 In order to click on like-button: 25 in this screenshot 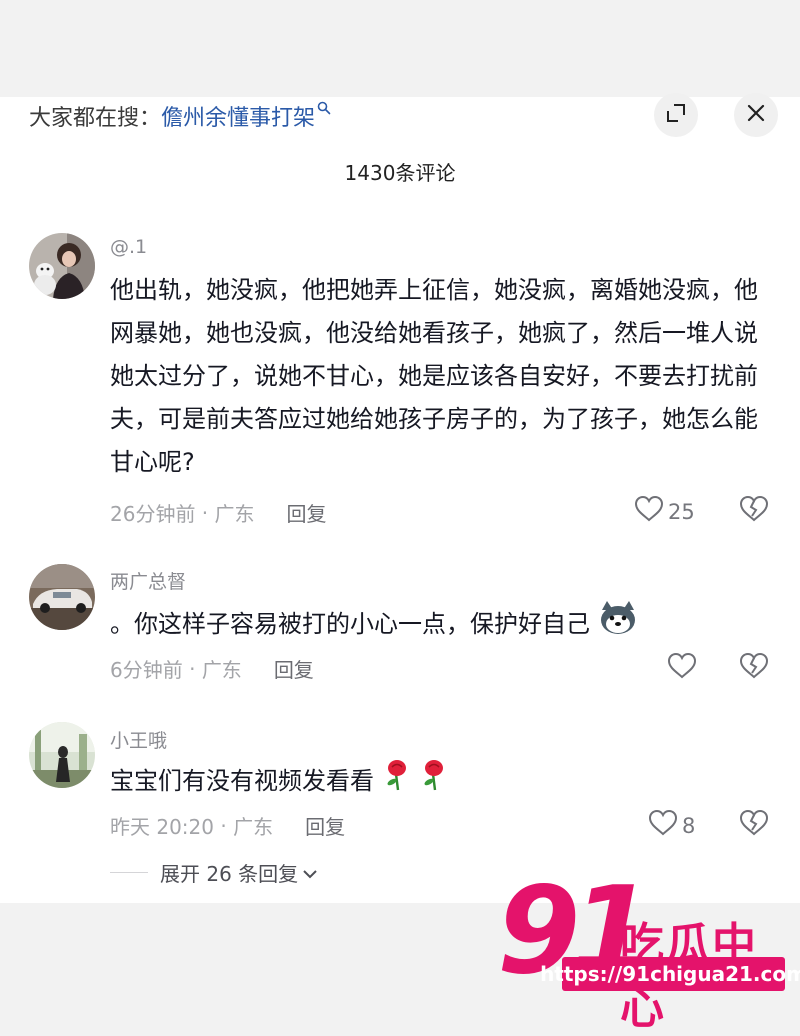, I will do `click(664, 511)`.